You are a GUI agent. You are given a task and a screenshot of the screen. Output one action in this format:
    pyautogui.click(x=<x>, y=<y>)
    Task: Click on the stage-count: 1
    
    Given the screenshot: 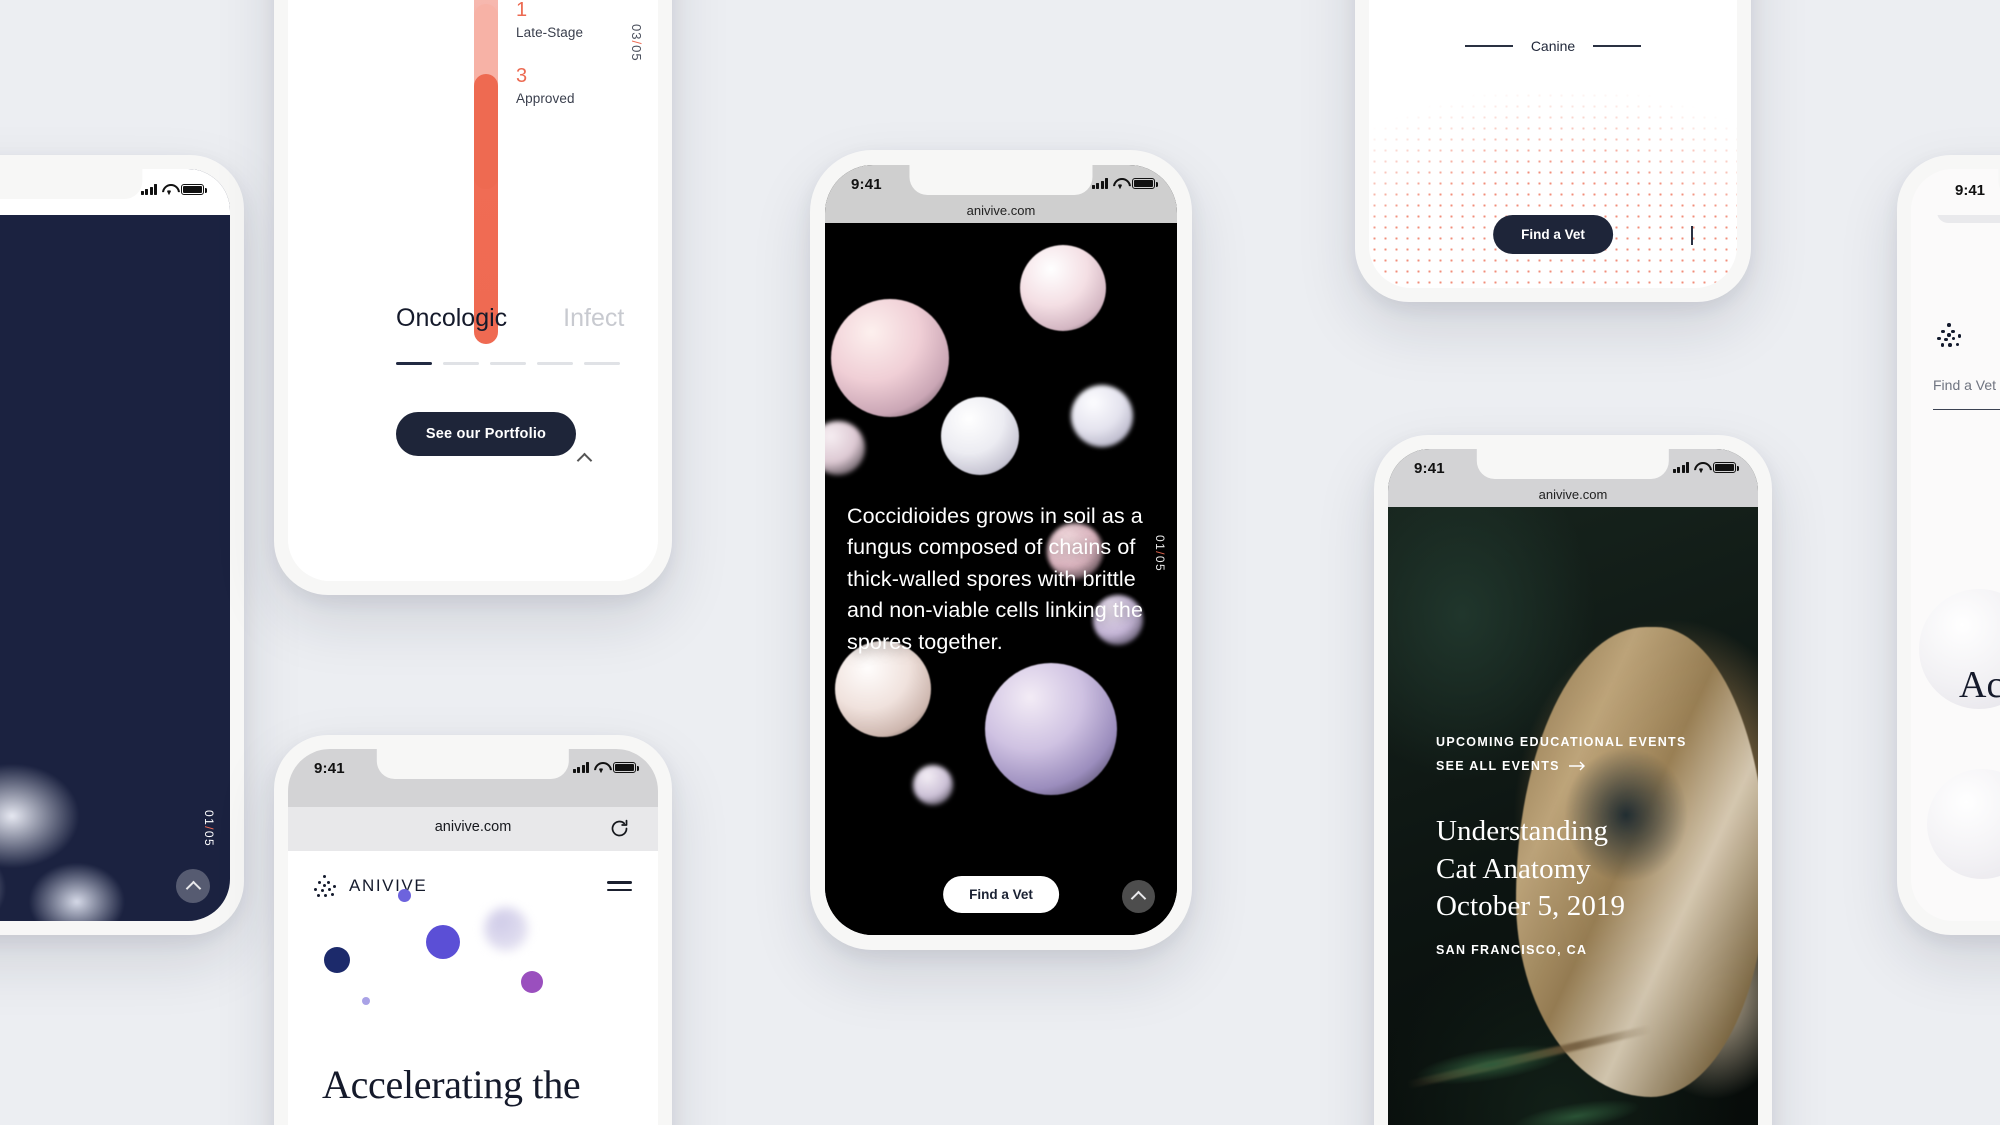 What is the action you would take?
    pyautogui.click(x=522, y=10)
    